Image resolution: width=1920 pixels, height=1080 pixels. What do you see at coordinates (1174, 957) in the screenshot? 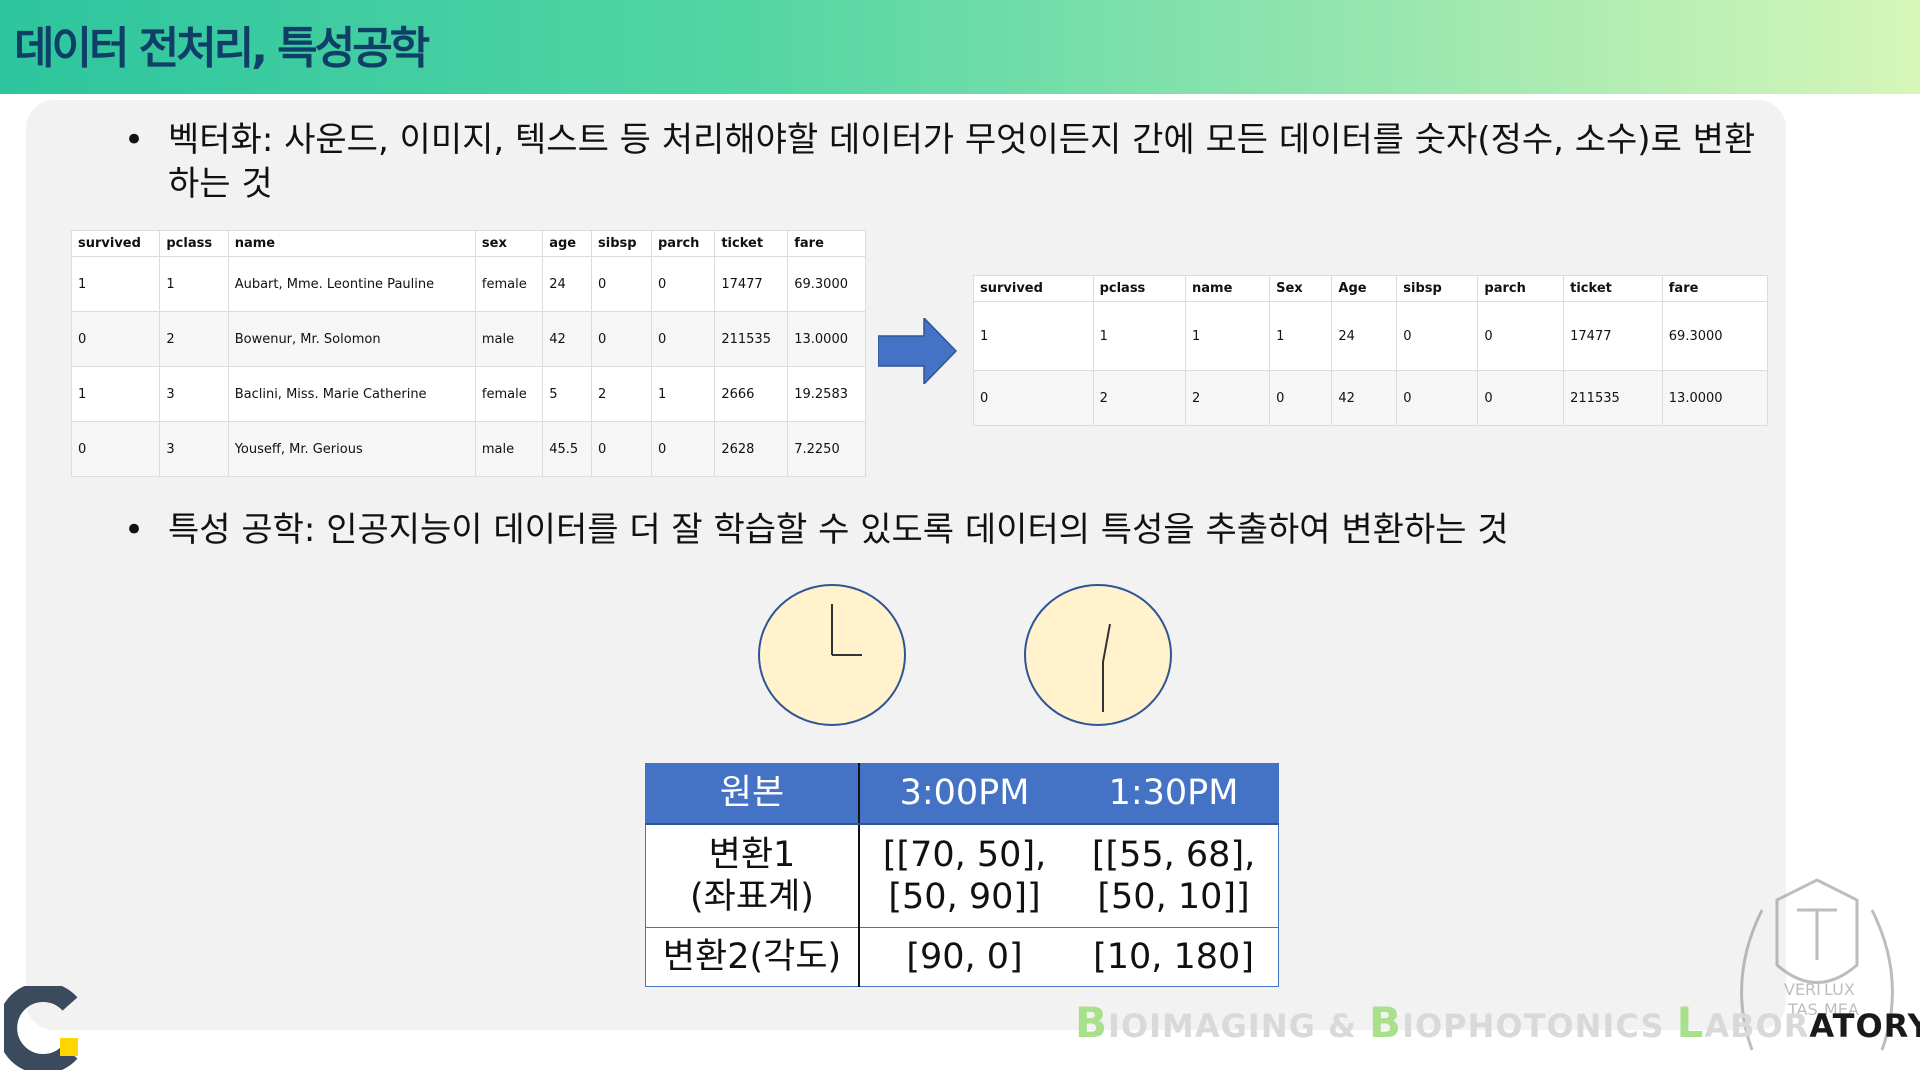
I see `time-cell: [10, 180]` at bounding box center [1174, 957].